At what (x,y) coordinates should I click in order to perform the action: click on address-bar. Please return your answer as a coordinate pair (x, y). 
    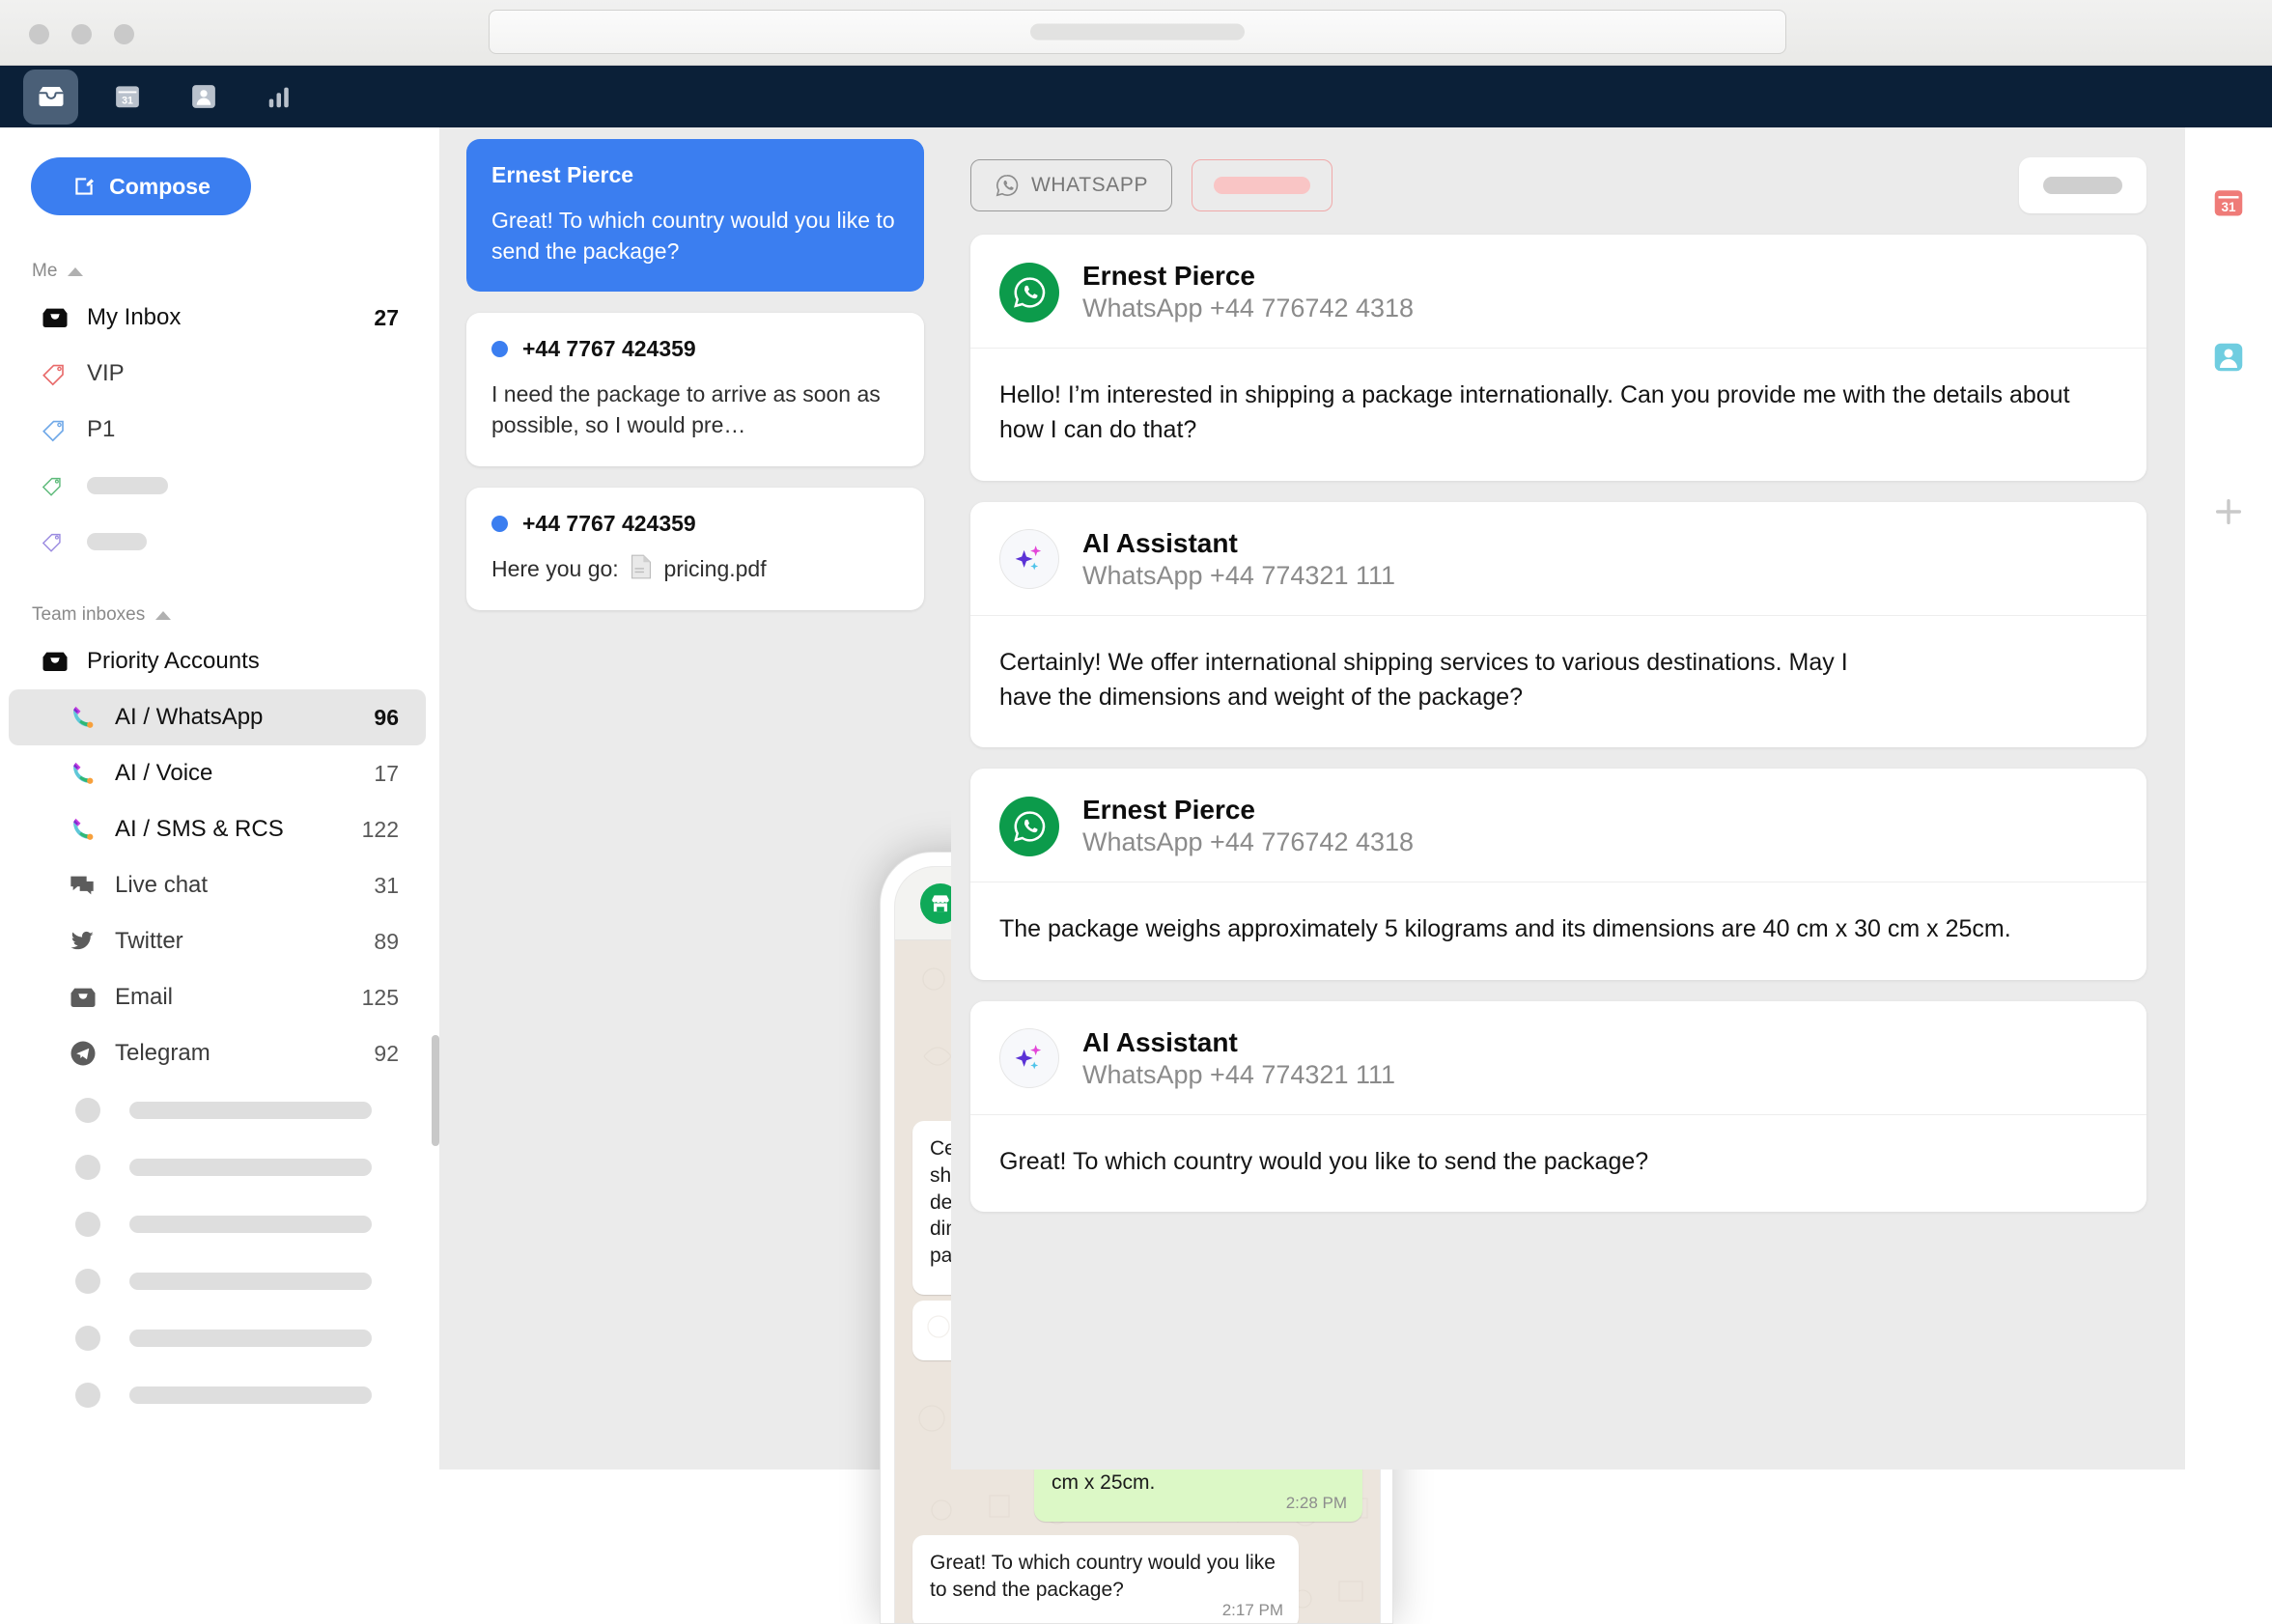
    Looking at the image, I should click on (1137, 32).